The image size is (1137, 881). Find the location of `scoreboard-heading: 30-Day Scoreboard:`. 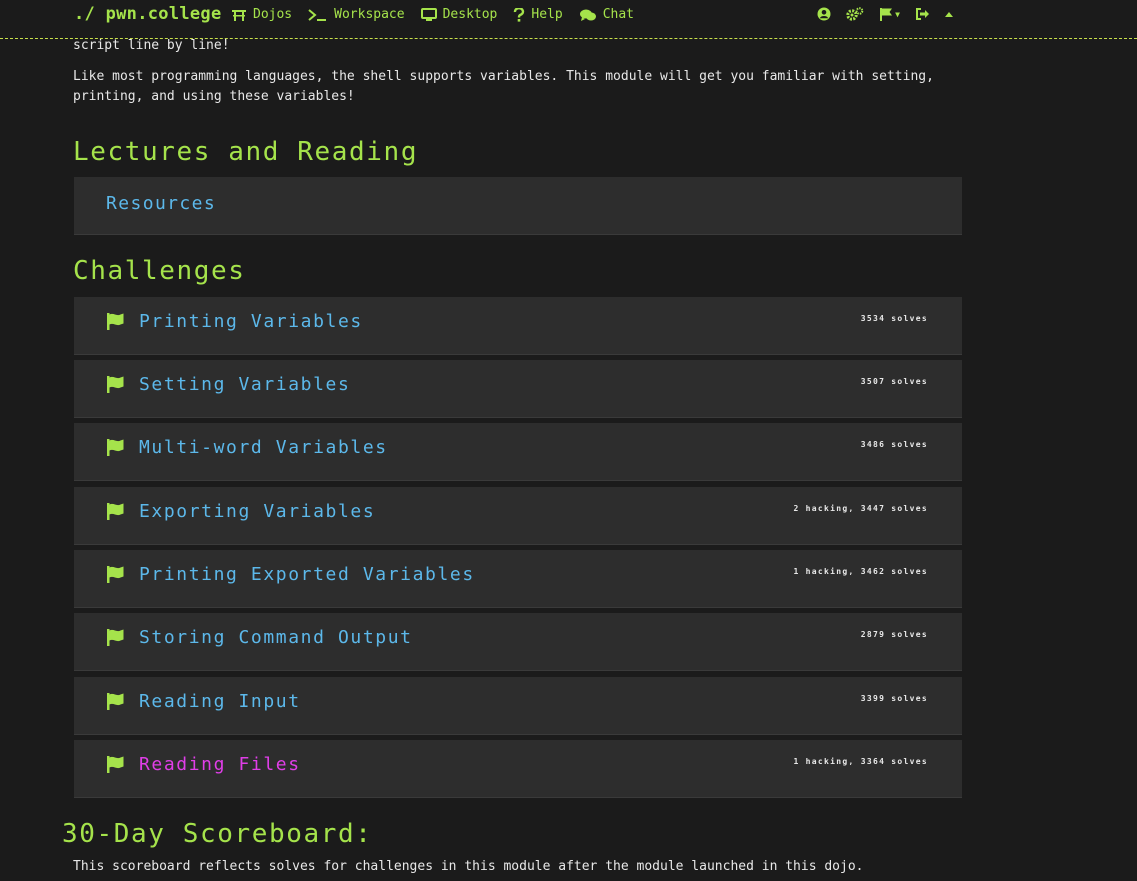

scoreboard-heading: 30-Day Scoreboard: is located at coordinates (217, 834).